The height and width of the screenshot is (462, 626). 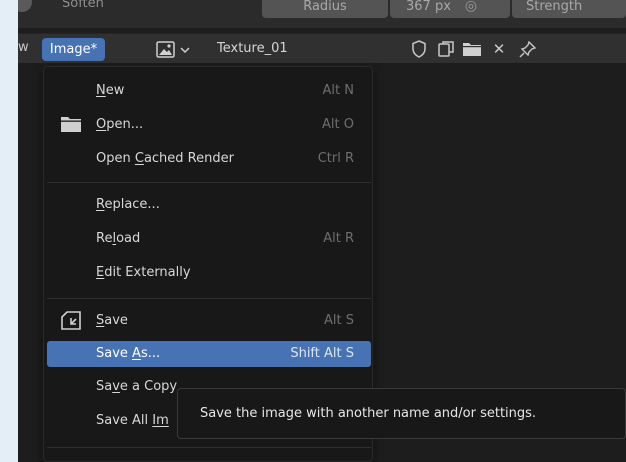 What do you see at coordinates (209, 273) in the screenshot?
I see `menu-item-edit-externally: Edit Externally` at bounding box center [209, 273].